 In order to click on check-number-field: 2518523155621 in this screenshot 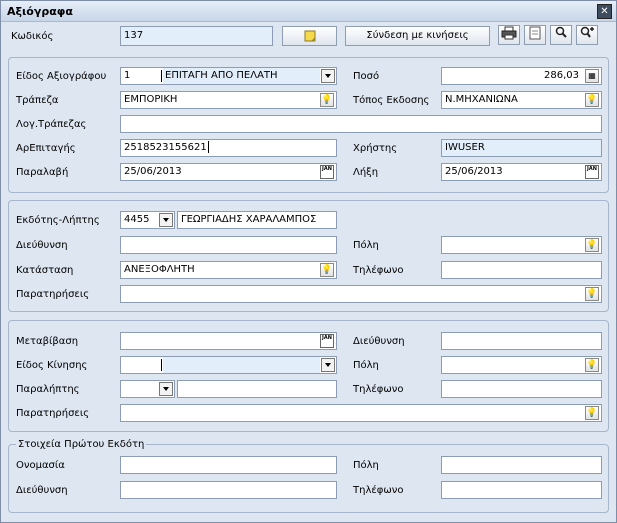, I will do `click(228, 148)`.